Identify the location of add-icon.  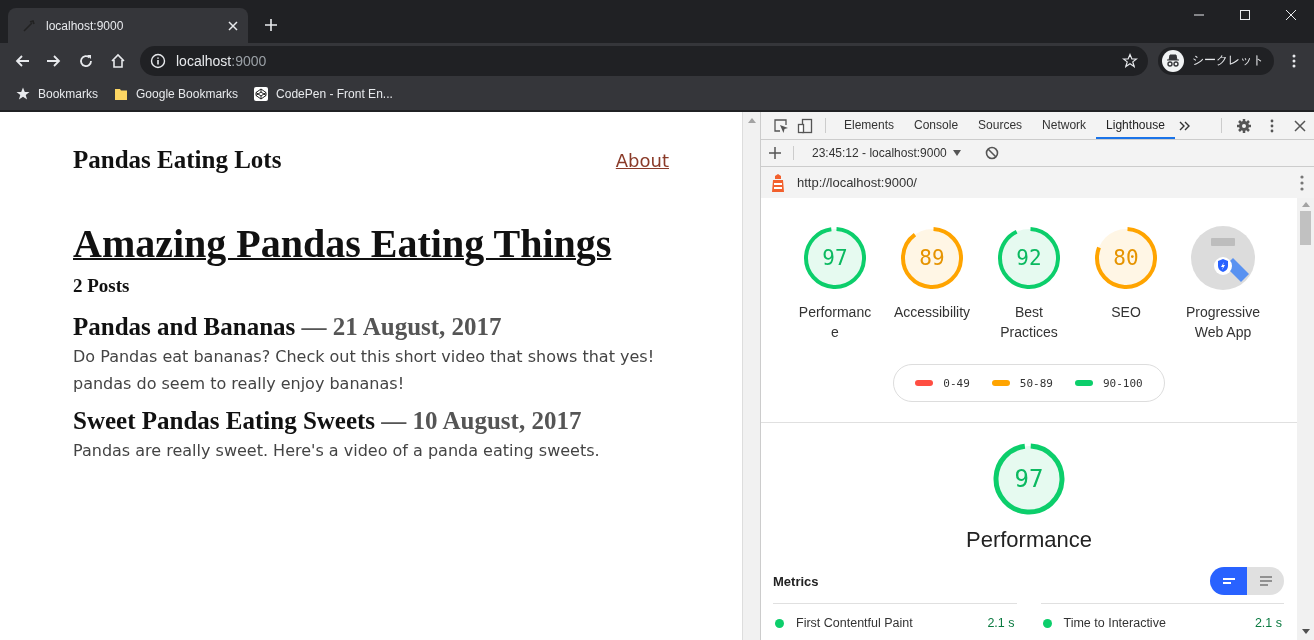
(775, 153).